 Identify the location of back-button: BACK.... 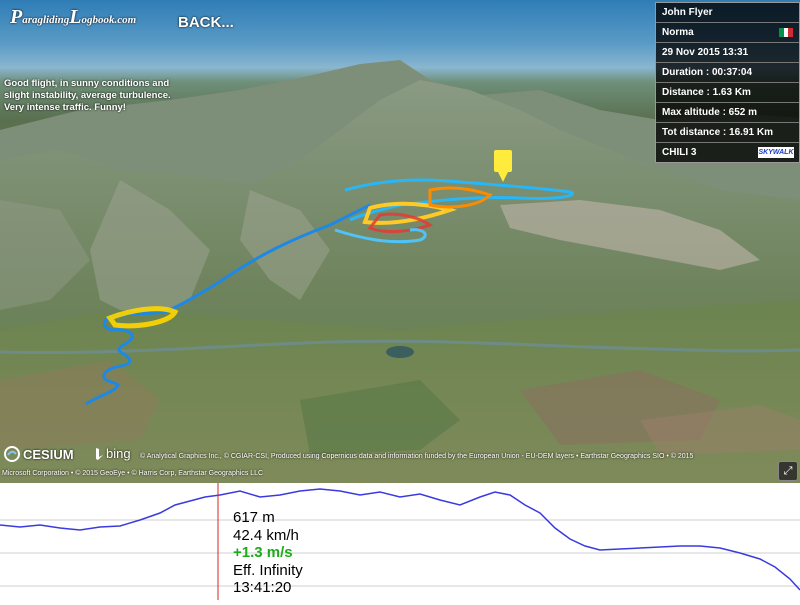
(206, 22).